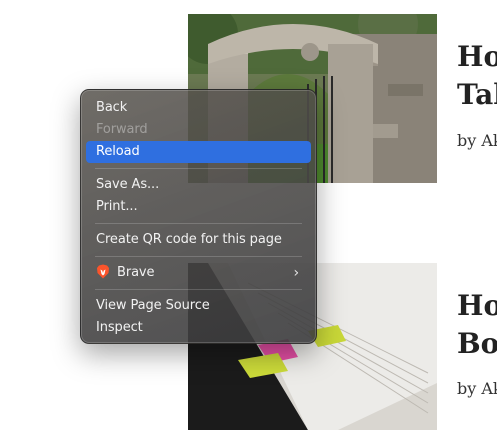 The image size is (497, 444). Describe the element at coordinates (477, 388) in the screenshot. I see `article-2-byline: by Ak` at that location.